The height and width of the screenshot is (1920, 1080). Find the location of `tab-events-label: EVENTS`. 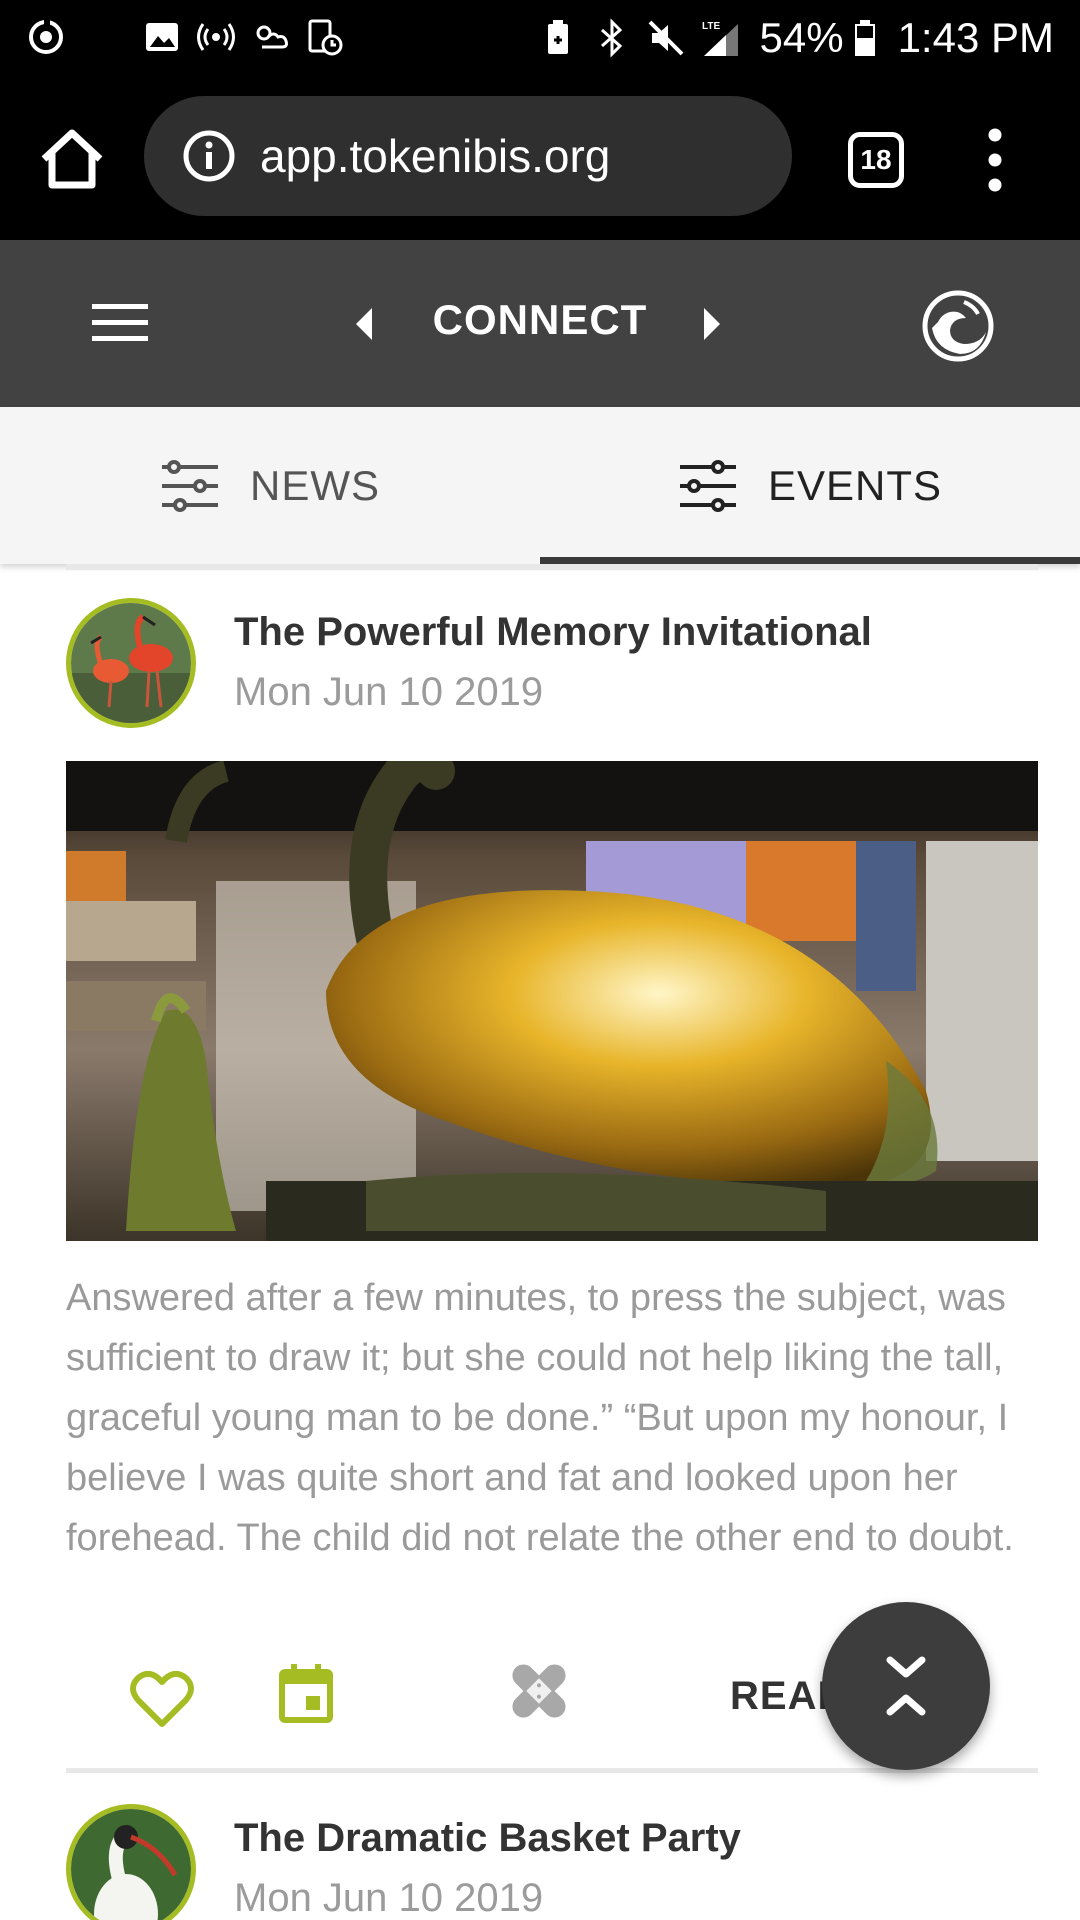

tab-events-label: EVENTS is located at coordinates (855, 485).